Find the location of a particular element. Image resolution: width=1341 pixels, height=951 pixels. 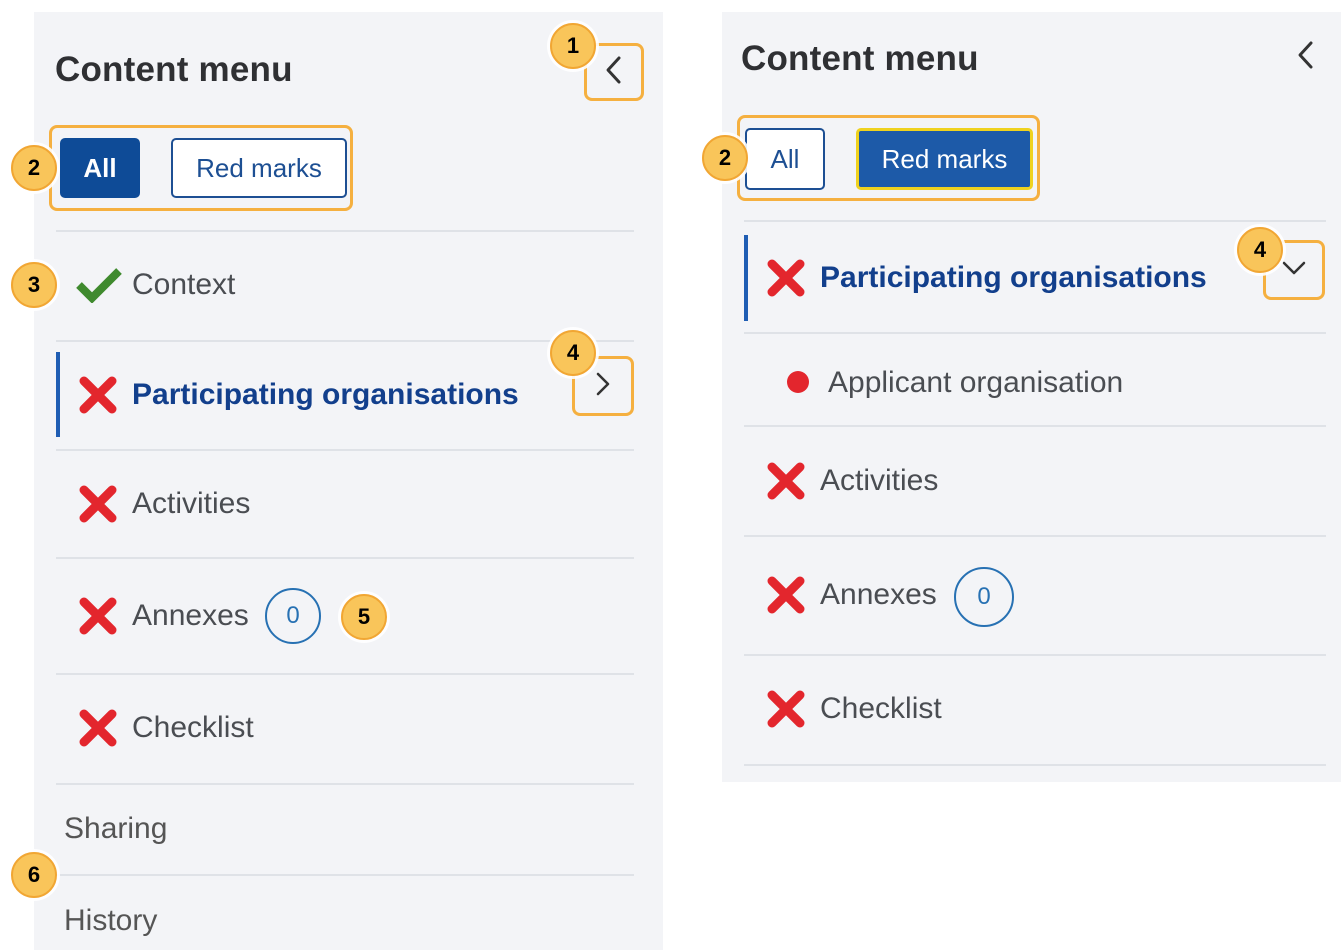

menu-item-label: Context is located at coordinates (184, 284).